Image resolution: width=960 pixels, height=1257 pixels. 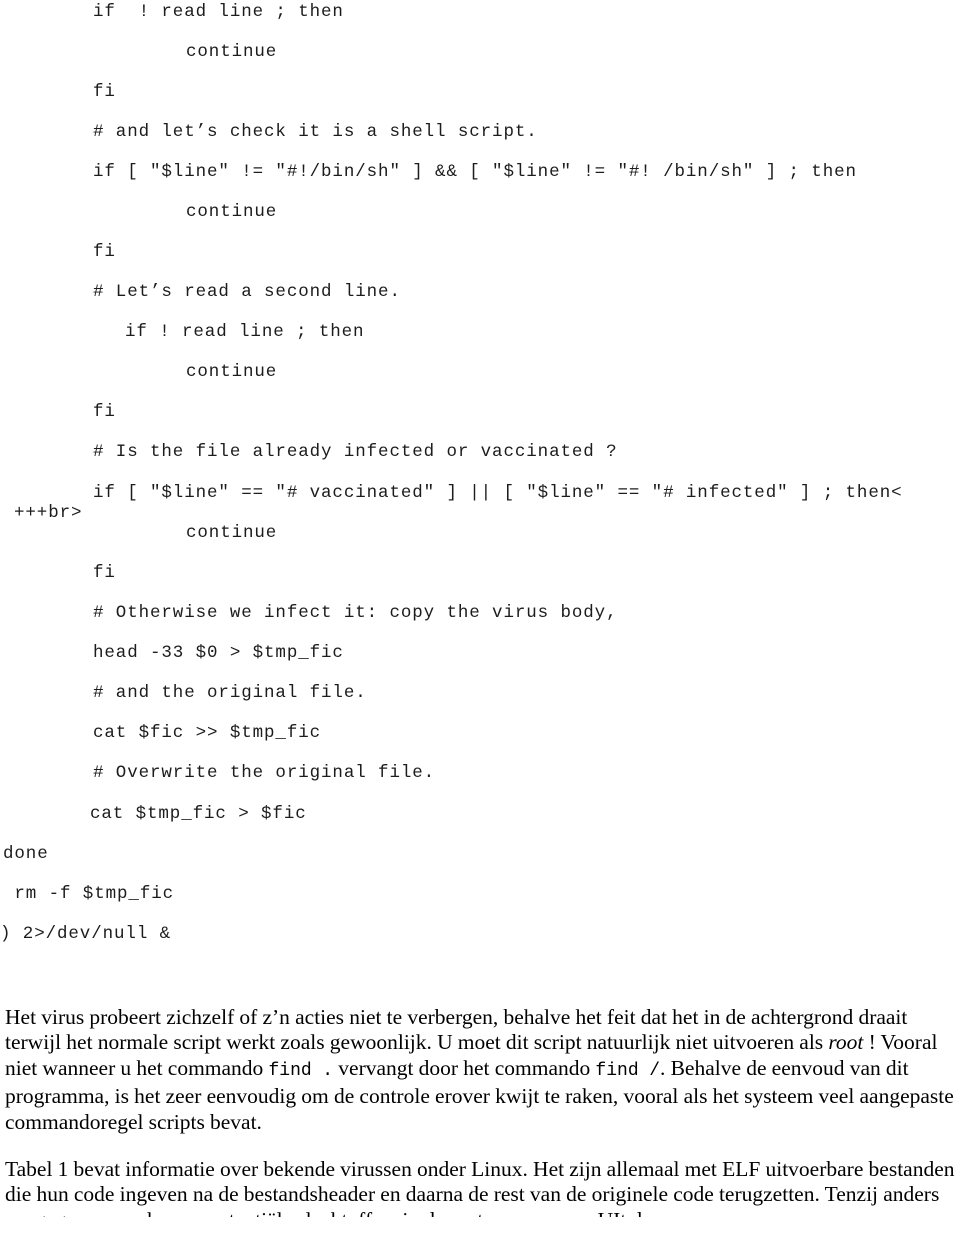 I want to click on code-line: head -33 $0 > $tmp_fic, so click(x=218, y=653).